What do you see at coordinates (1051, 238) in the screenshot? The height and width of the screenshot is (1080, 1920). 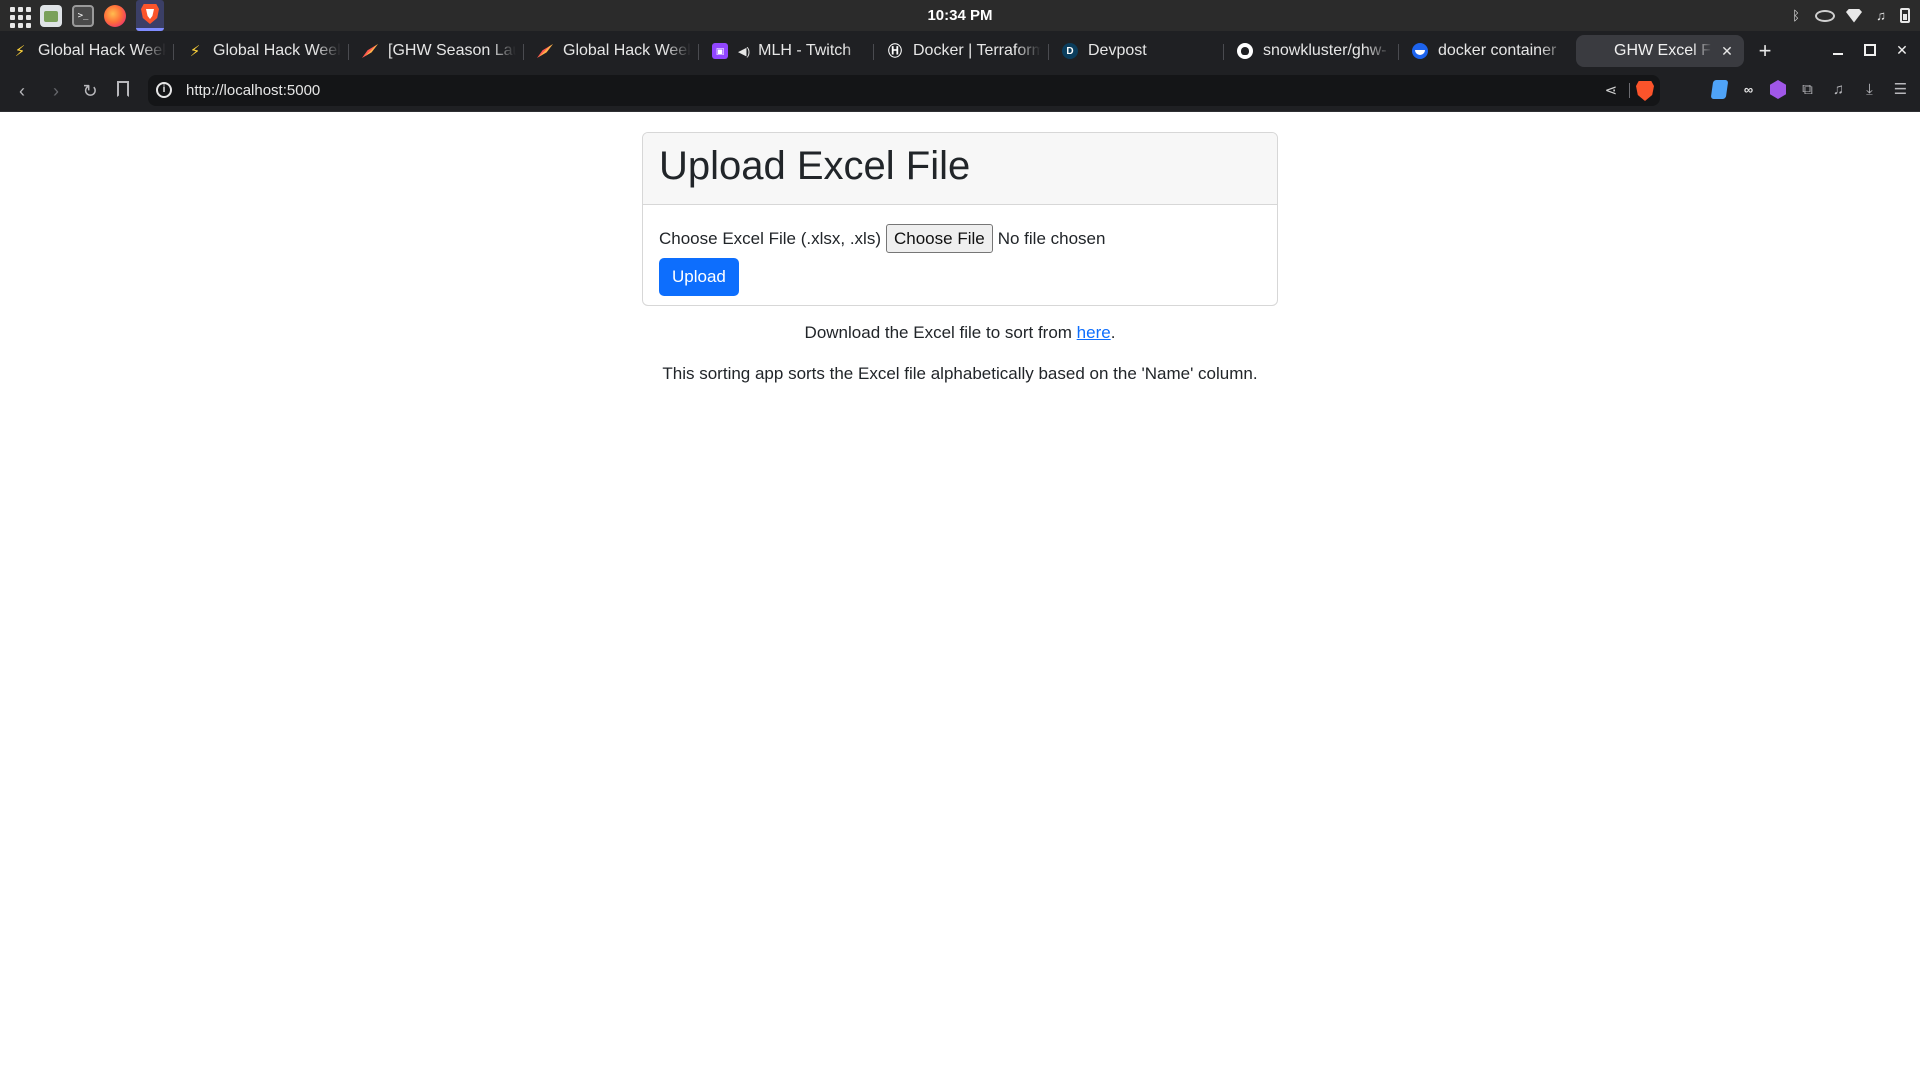 I see `file-status-text: No file chosen` at bounding box center [1051, 238].